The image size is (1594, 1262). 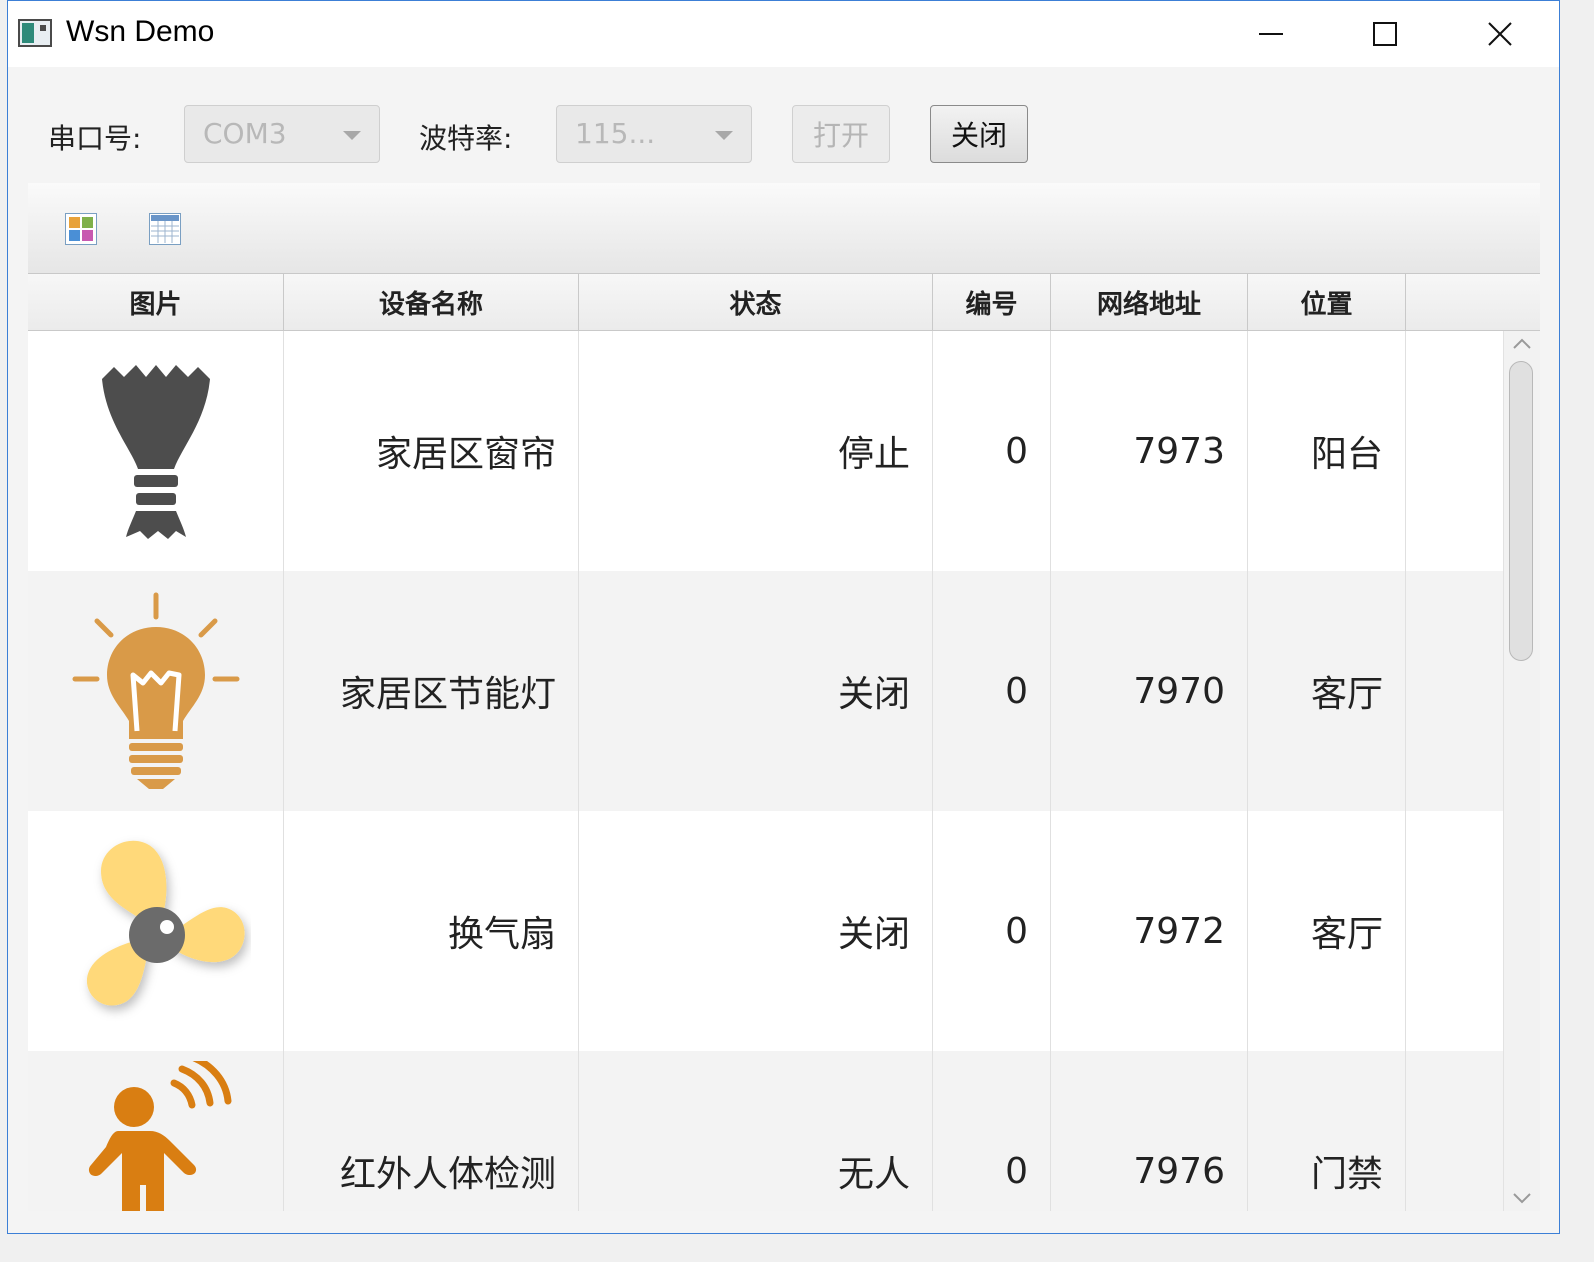 I want to click on column-header-device-name: 设备名称, so click(x=431, y=302).